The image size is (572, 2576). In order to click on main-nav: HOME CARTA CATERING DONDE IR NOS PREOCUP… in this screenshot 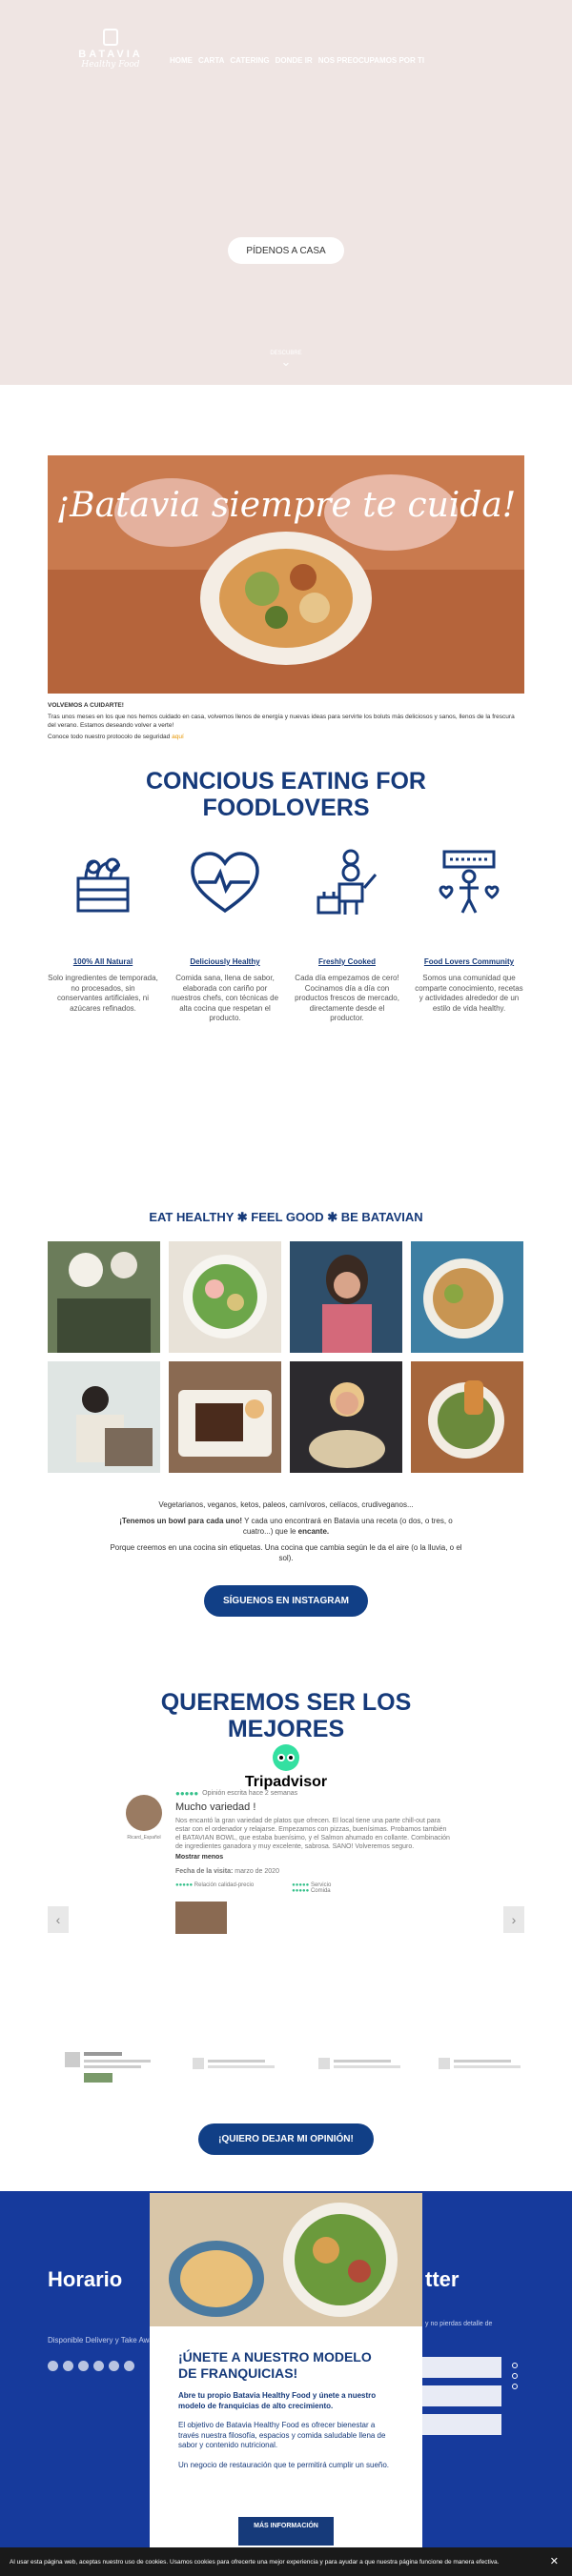, I will do `click(297, 61)`.